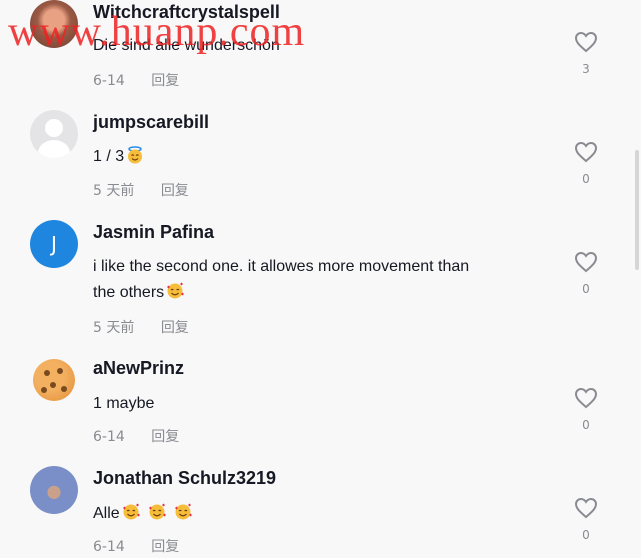 Image resolution: width=641 pixels, height=558 pixels. I want to click on avatar: J, so click(54, 244).